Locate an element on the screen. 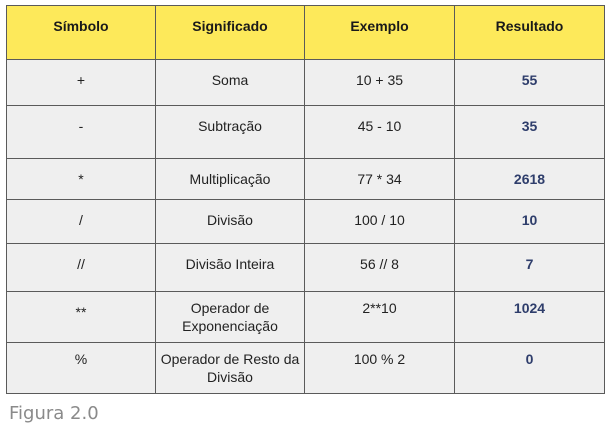  cell-meaning: Soma is located at coordinates (230, 82).